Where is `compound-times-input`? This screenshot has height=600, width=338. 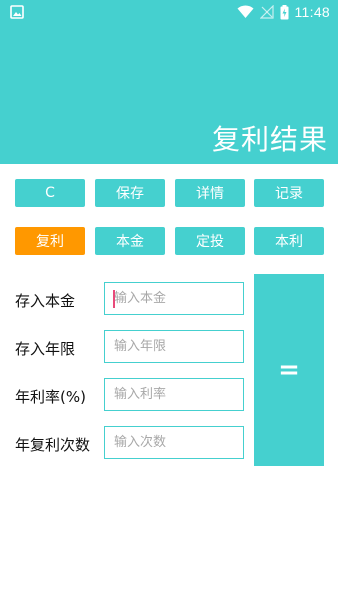 compound-times-input is located at coordinates (174, 442).